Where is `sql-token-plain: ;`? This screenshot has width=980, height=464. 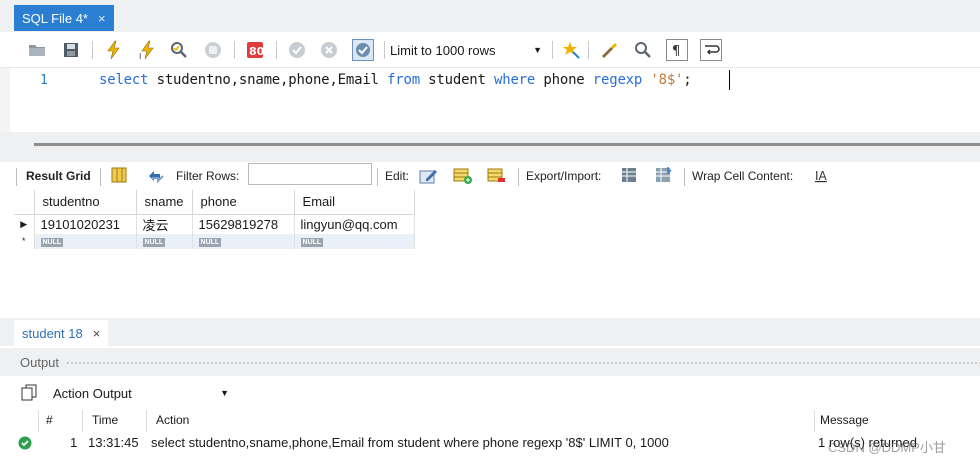 sql-token-plain: ; is located at coordinates (687, 80).